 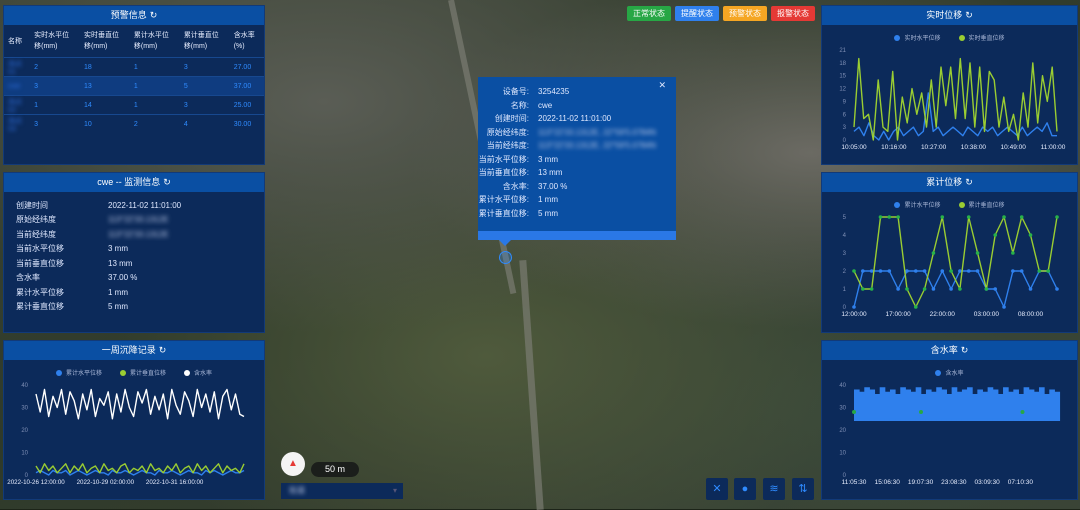 I want to click on layer-select: 街道 ▾, so click(x=342, y=491).